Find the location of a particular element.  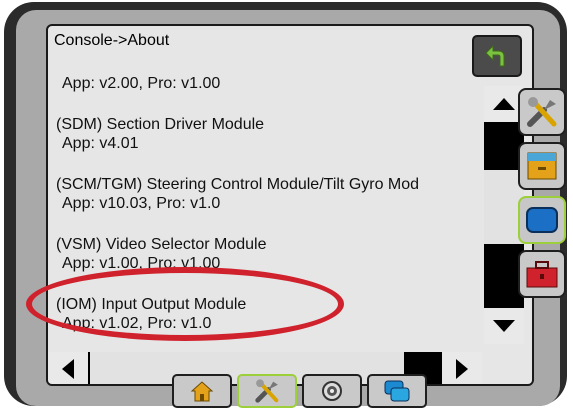

back-button is located at coordinates (497, 56).